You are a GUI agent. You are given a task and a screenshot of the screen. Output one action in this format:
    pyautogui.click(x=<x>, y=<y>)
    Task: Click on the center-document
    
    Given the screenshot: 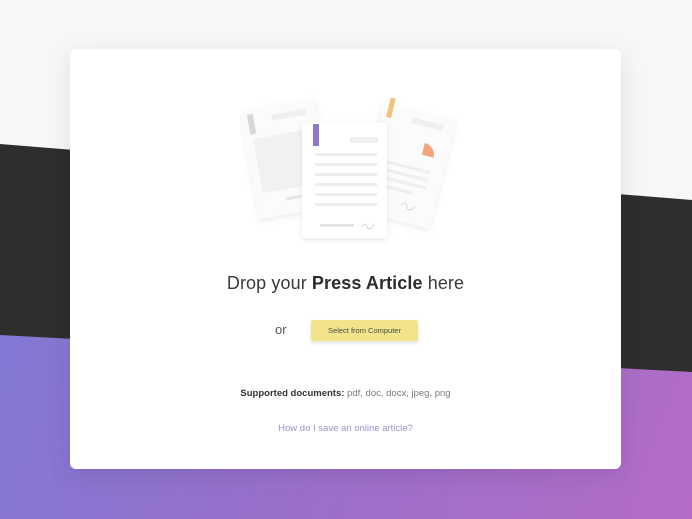 What is the action you would take?
    pyautogui.click(x=344, y=180)
    